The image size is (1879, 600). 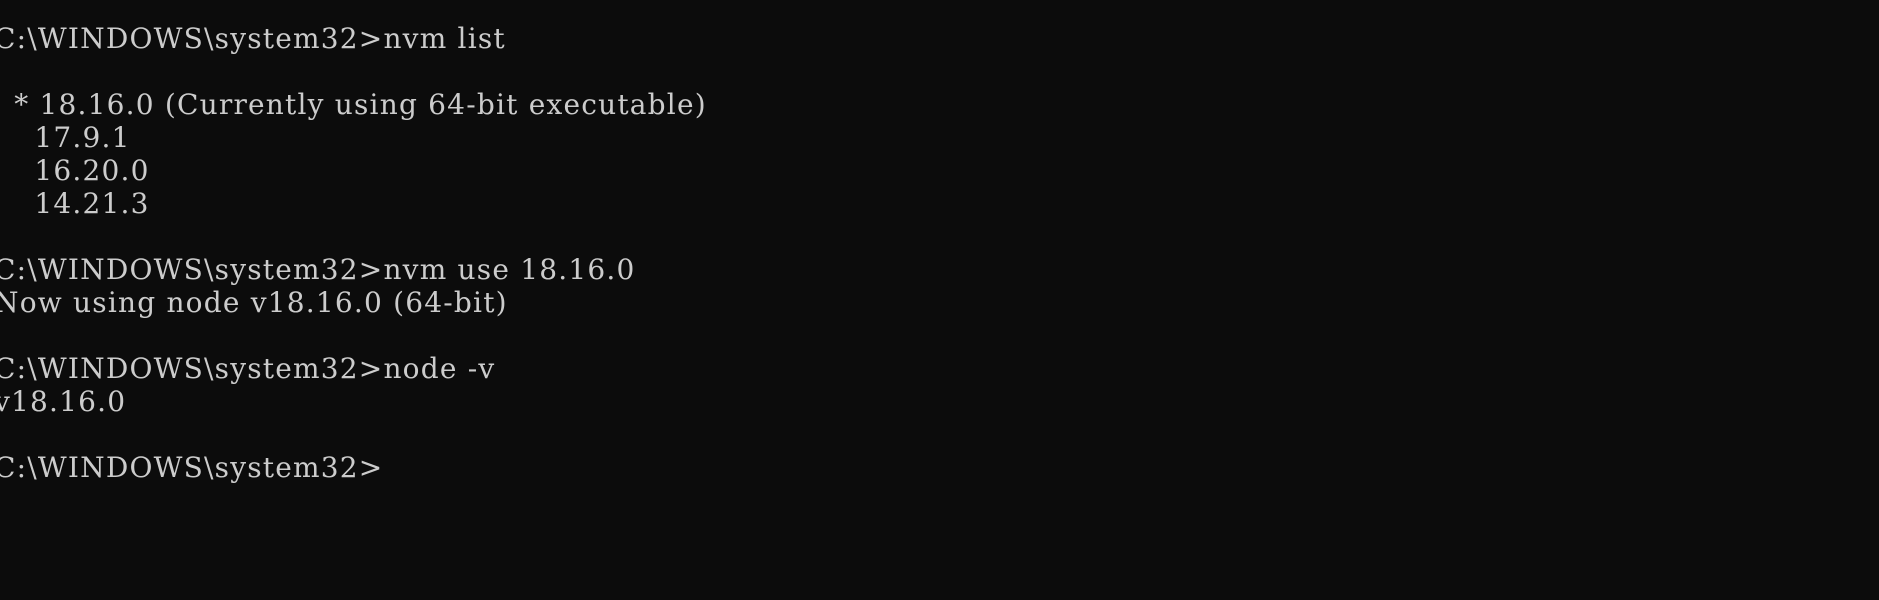 I want to click on version-item: 17.9.1, so click(x=65, y=137).